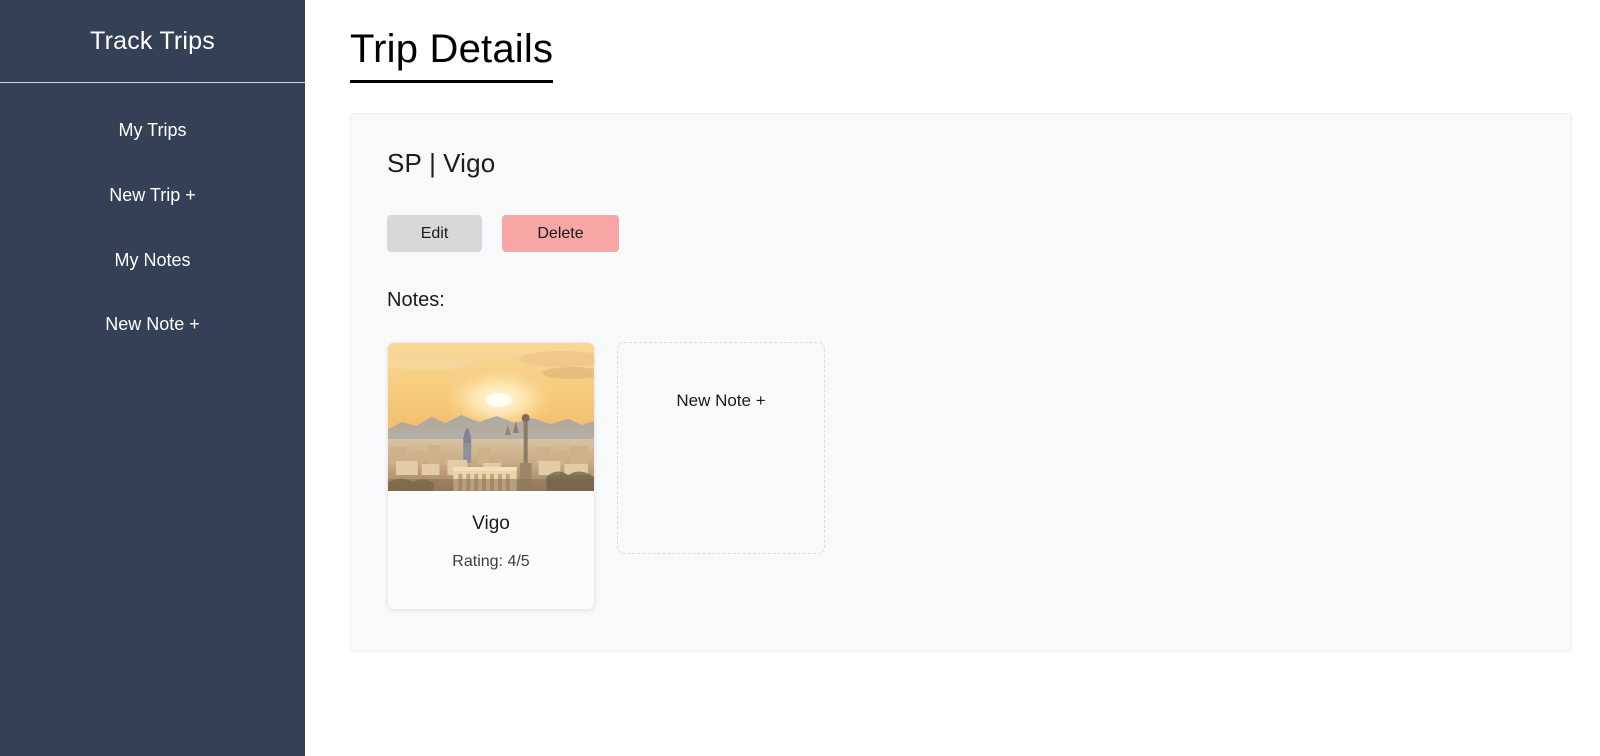 This screenshot has height=756, width=1600. Describe the element at coordinates (416, 300) in the screenshot. I see `notes-section-label: Notes:` at that location.